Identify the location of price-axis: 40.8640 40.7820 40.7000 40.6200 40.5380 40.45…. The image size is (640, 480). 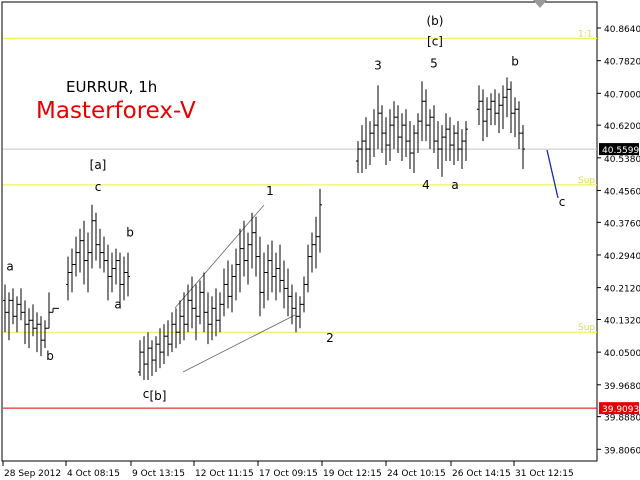
(618, 240).